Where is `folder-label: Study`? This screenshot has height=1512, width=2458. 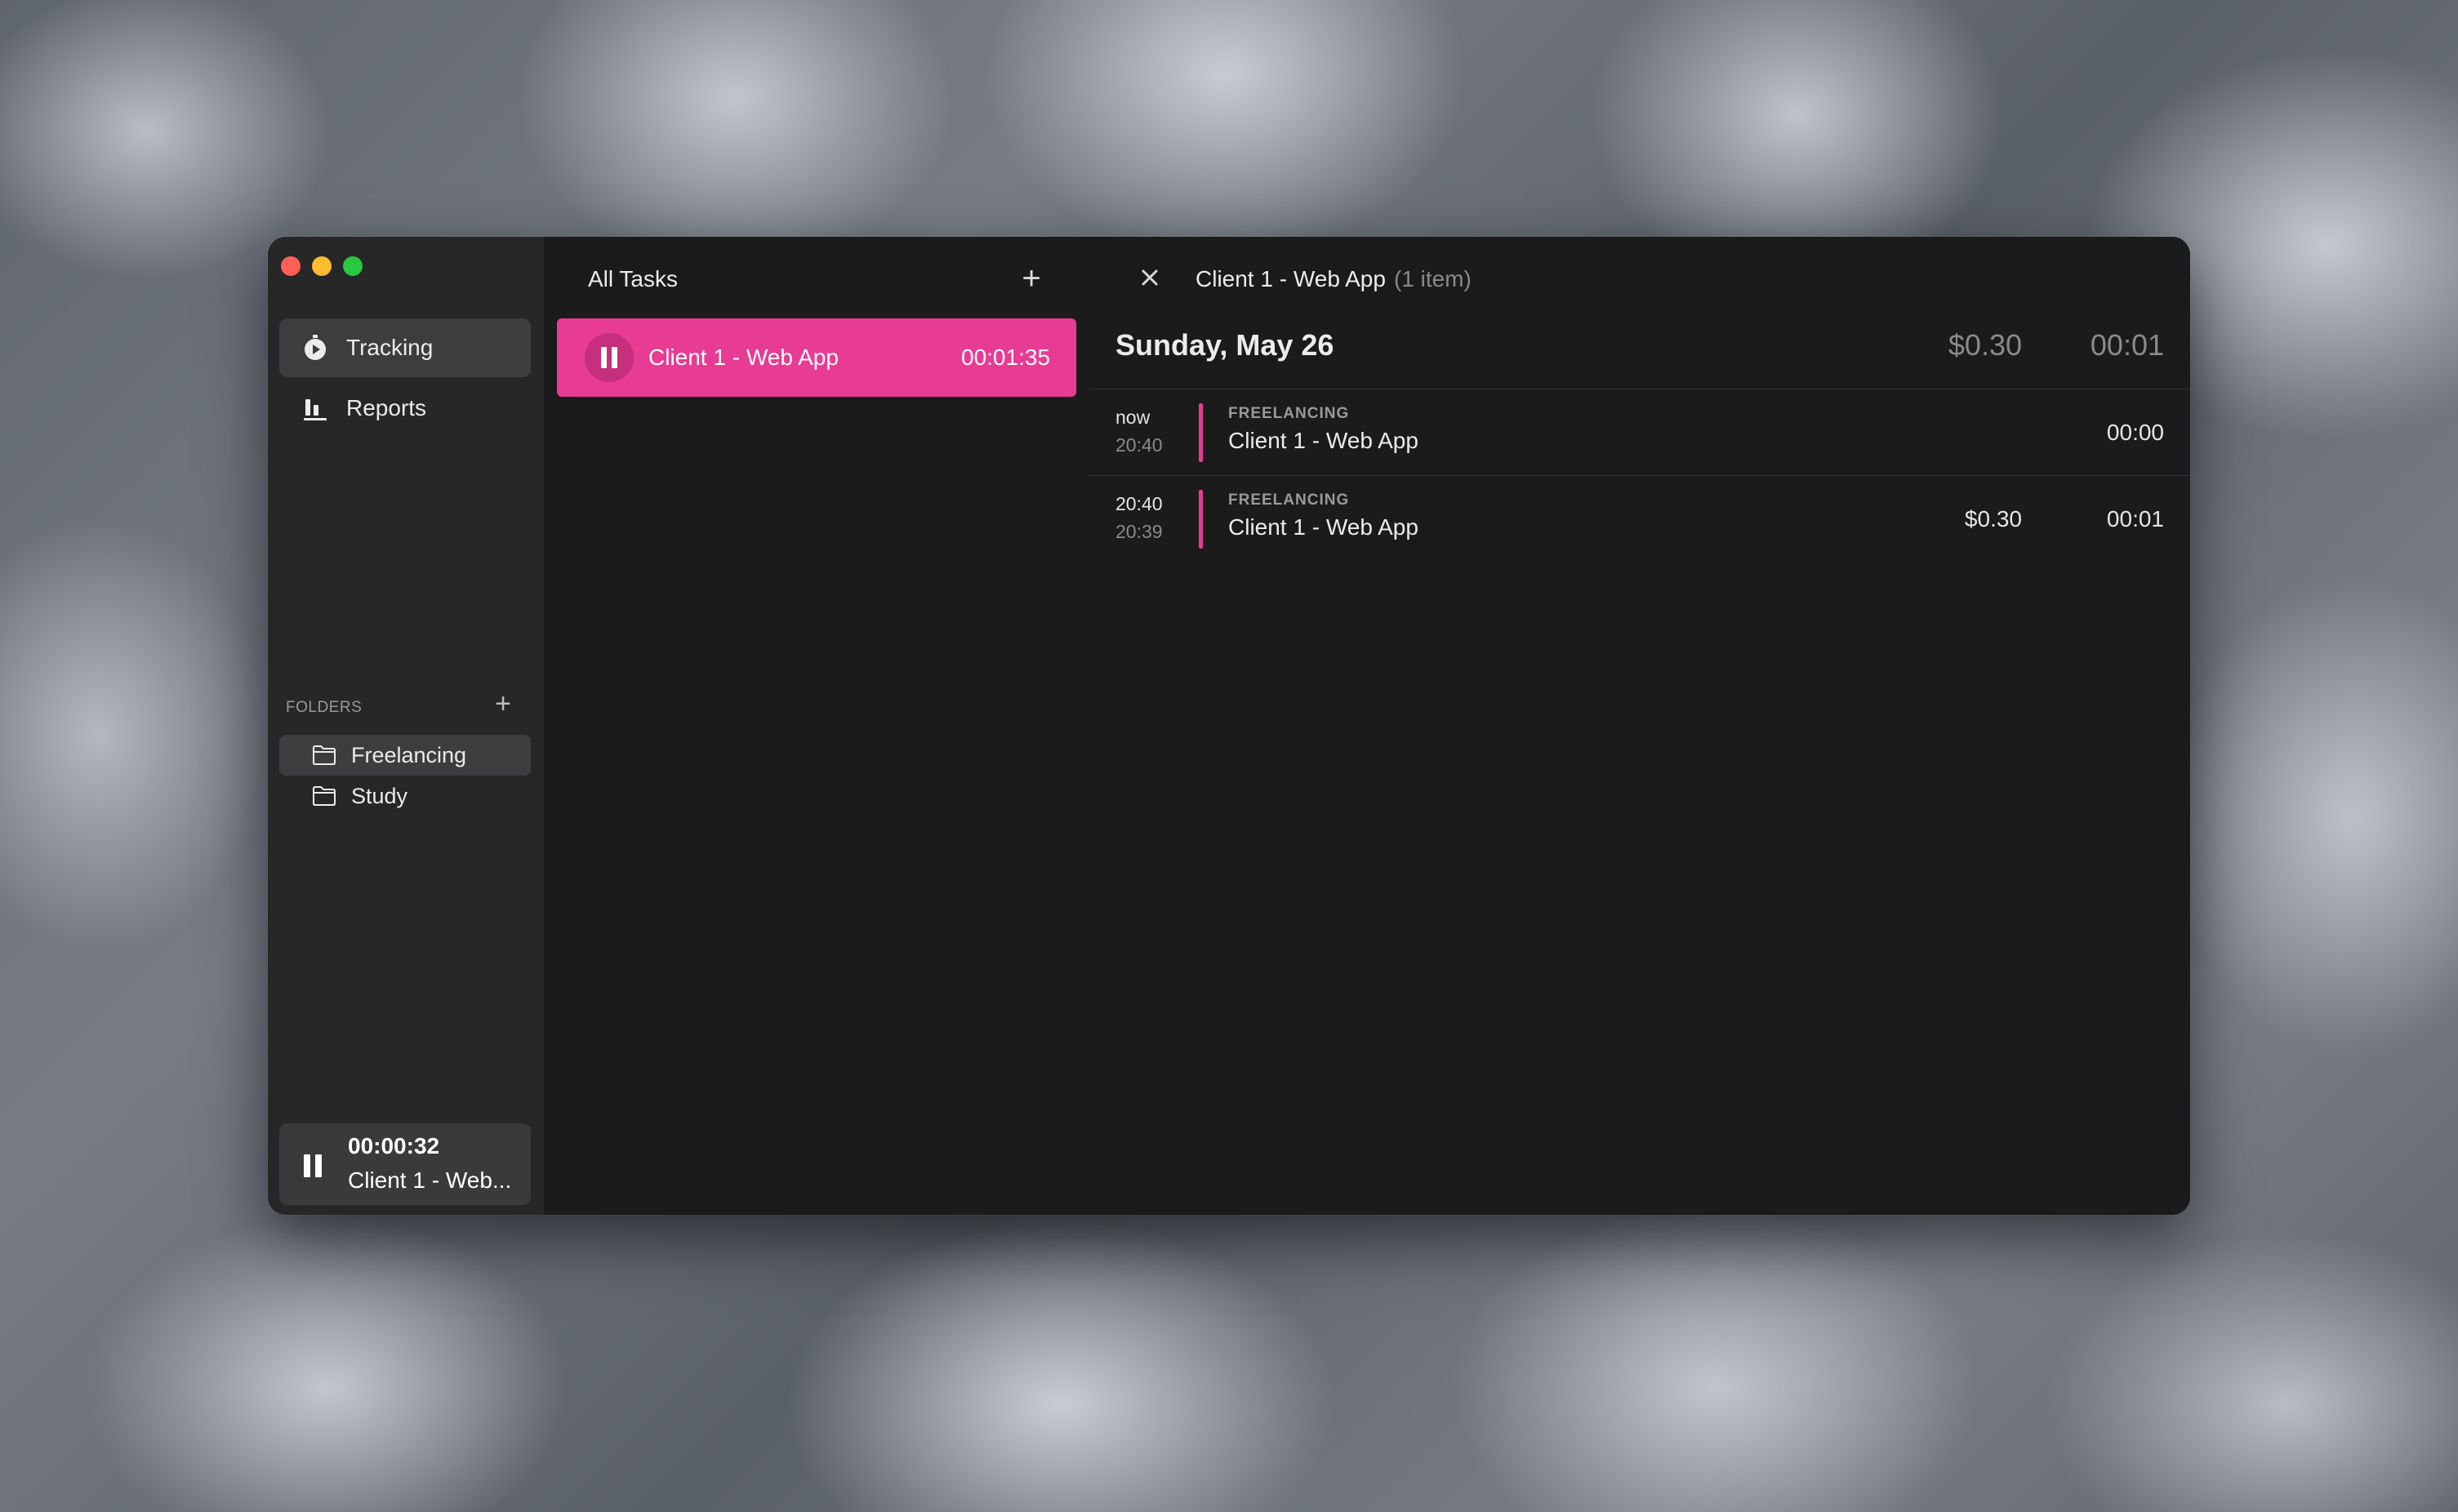
folder-label: Study is located at coordinates (379, 795).